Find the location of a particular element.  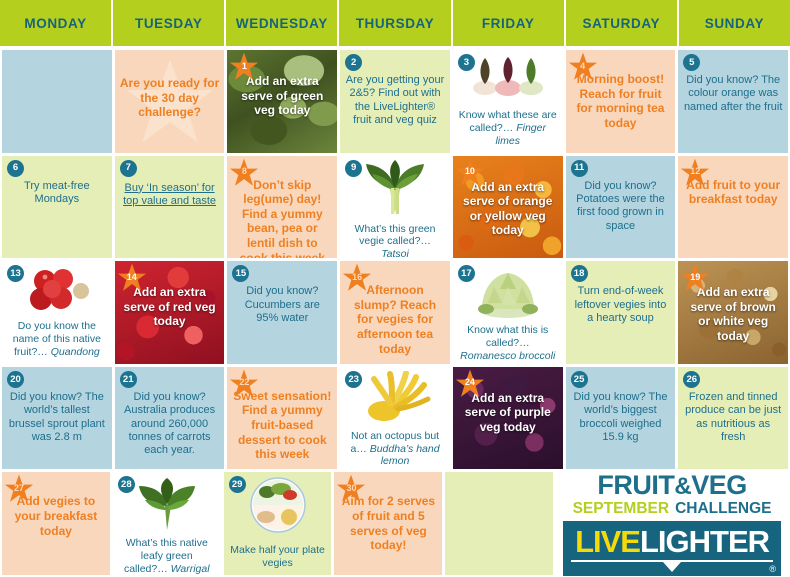

day-number-star-10: 10 is located at coordinates (470, 172).